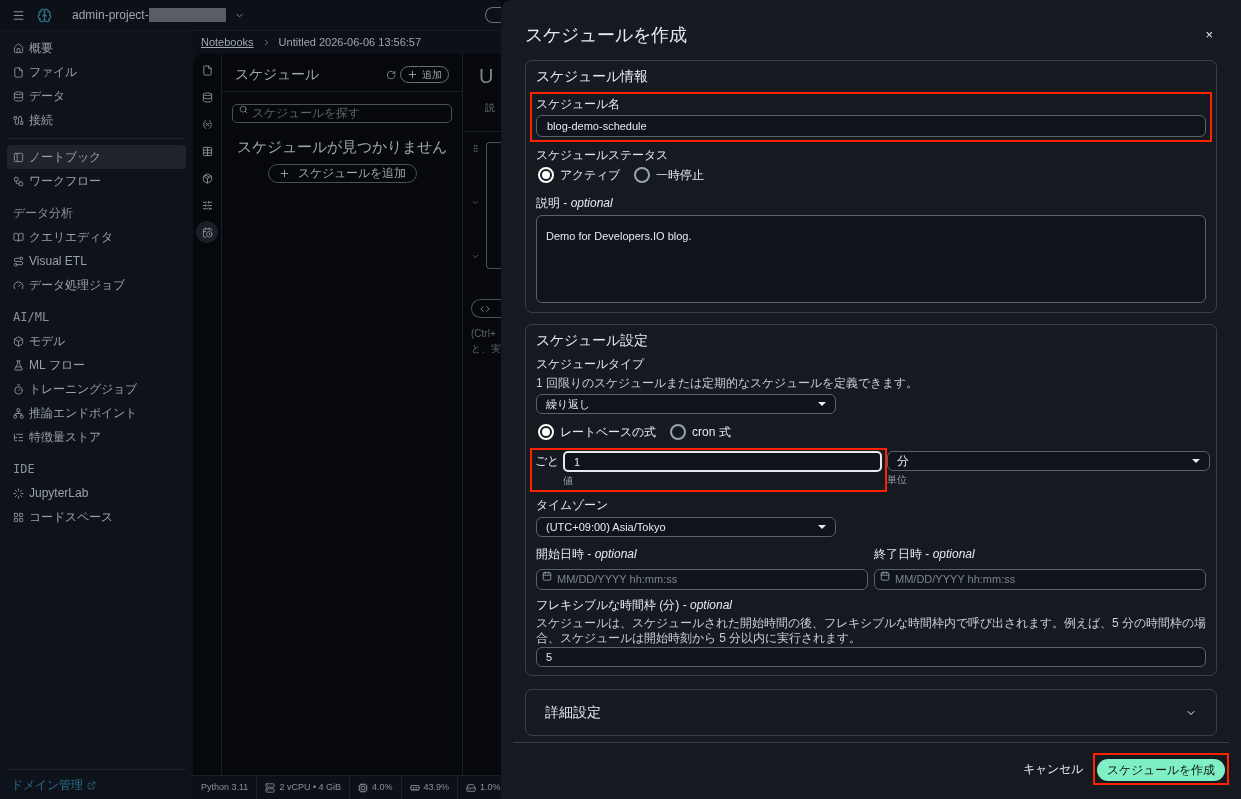  Describe the element at coordinates (591, 364) in the screenshot. I see `field-label: スケジュールタイプ` at that location.